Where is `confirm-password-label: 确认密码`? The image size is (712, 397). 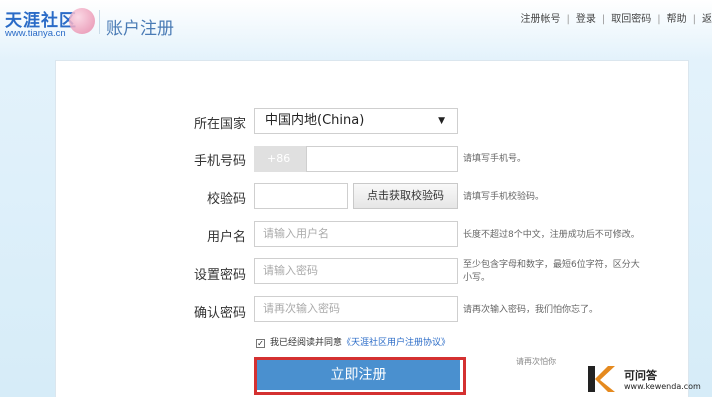
confirm-password-label: 确认密码 is located at coordinates (219, 313).